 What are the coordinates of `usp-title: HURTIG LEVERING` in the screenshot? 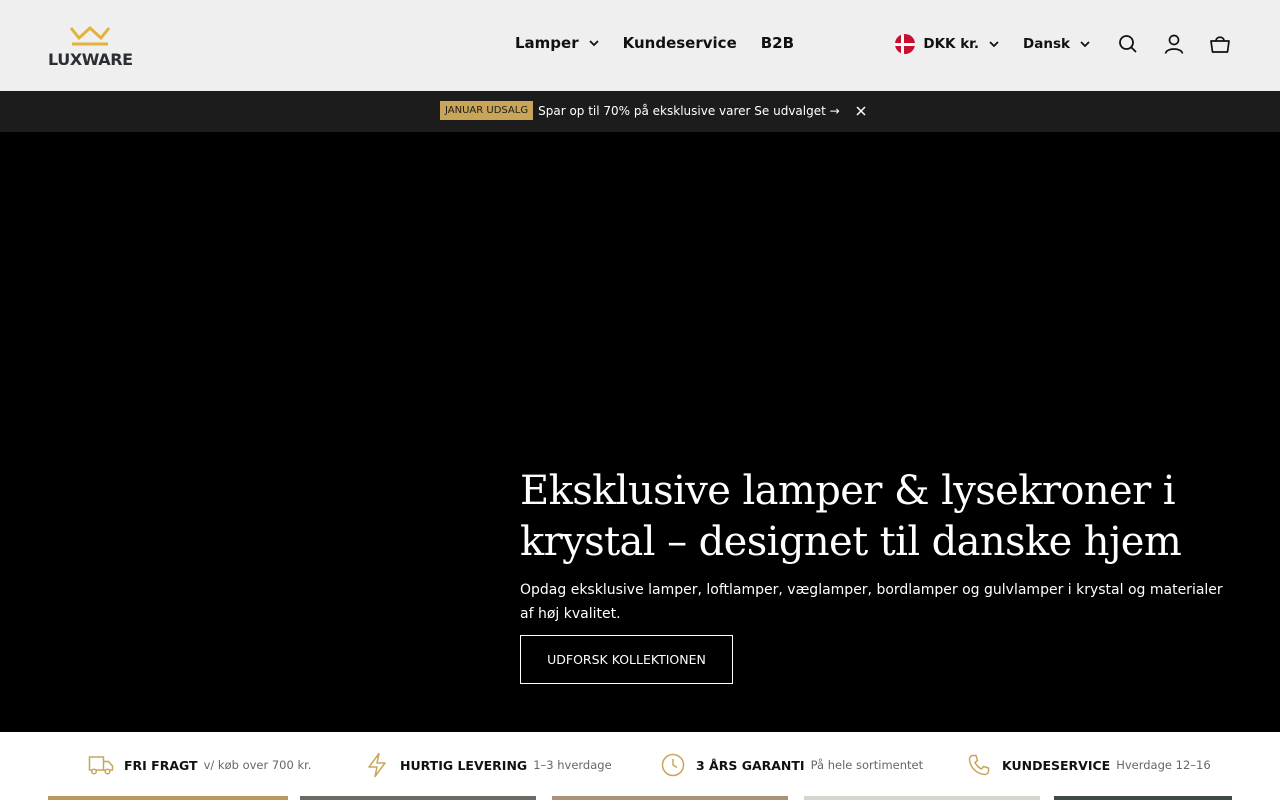 It's located at (464, 765).